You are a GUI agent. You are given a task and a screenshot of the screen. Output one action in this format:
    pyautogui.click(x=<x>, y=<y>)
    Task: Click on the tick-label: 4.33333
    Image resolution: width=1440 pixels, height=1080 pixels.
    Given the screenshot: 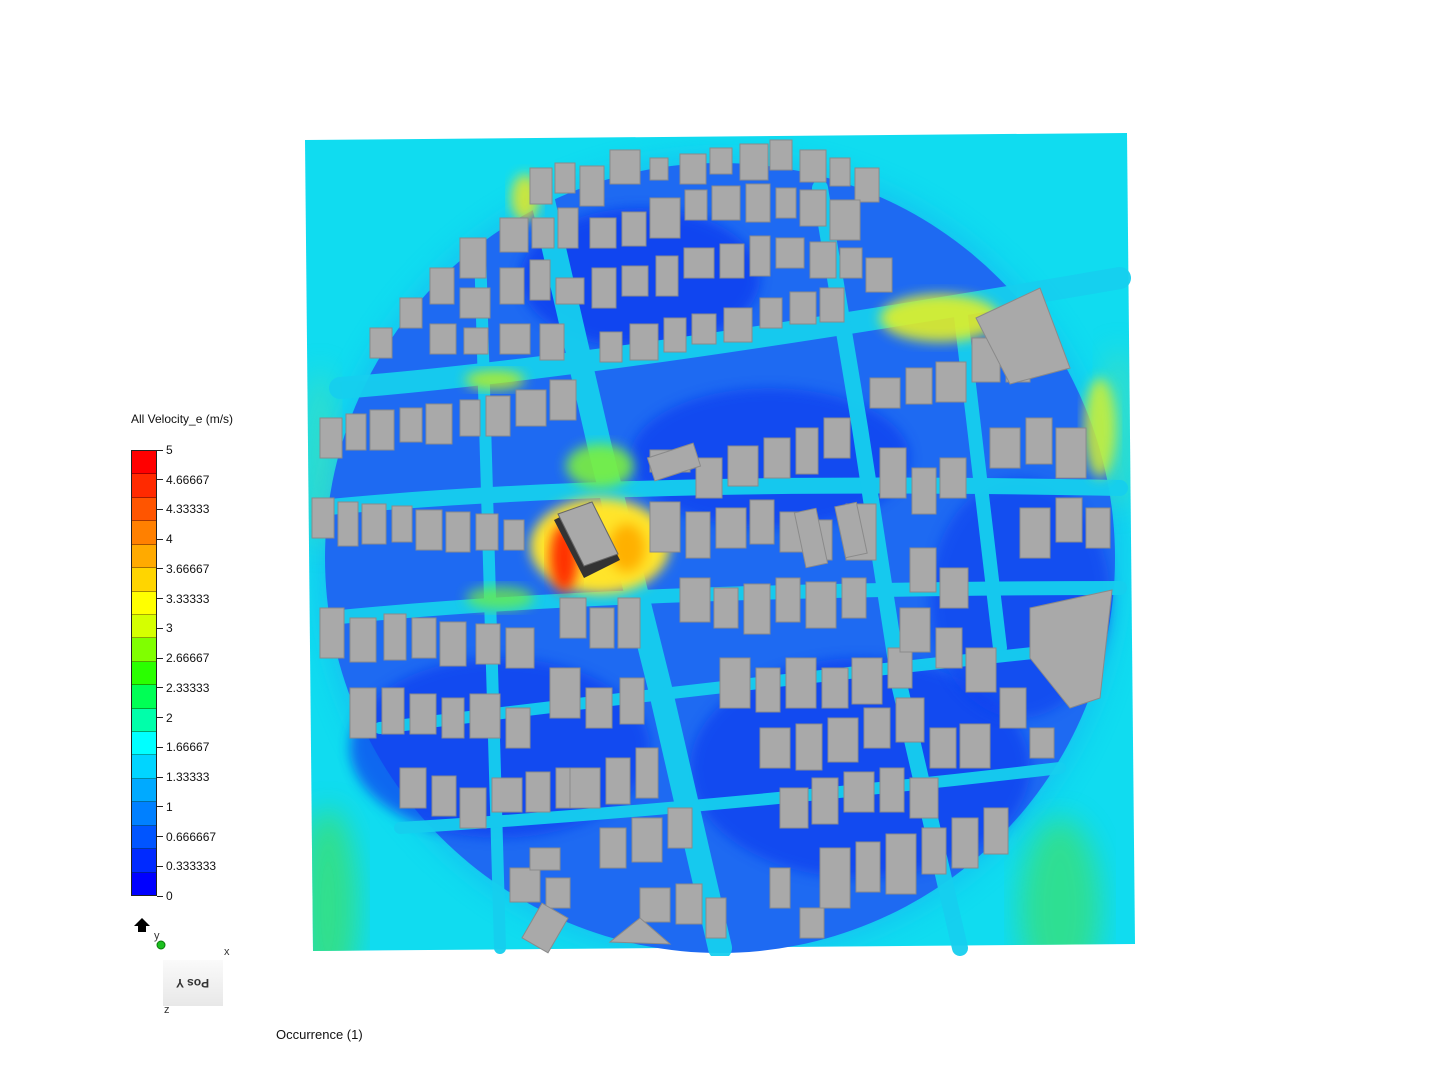 What is the action you would take?
    pyautogui.click(x=188, y=509)
    